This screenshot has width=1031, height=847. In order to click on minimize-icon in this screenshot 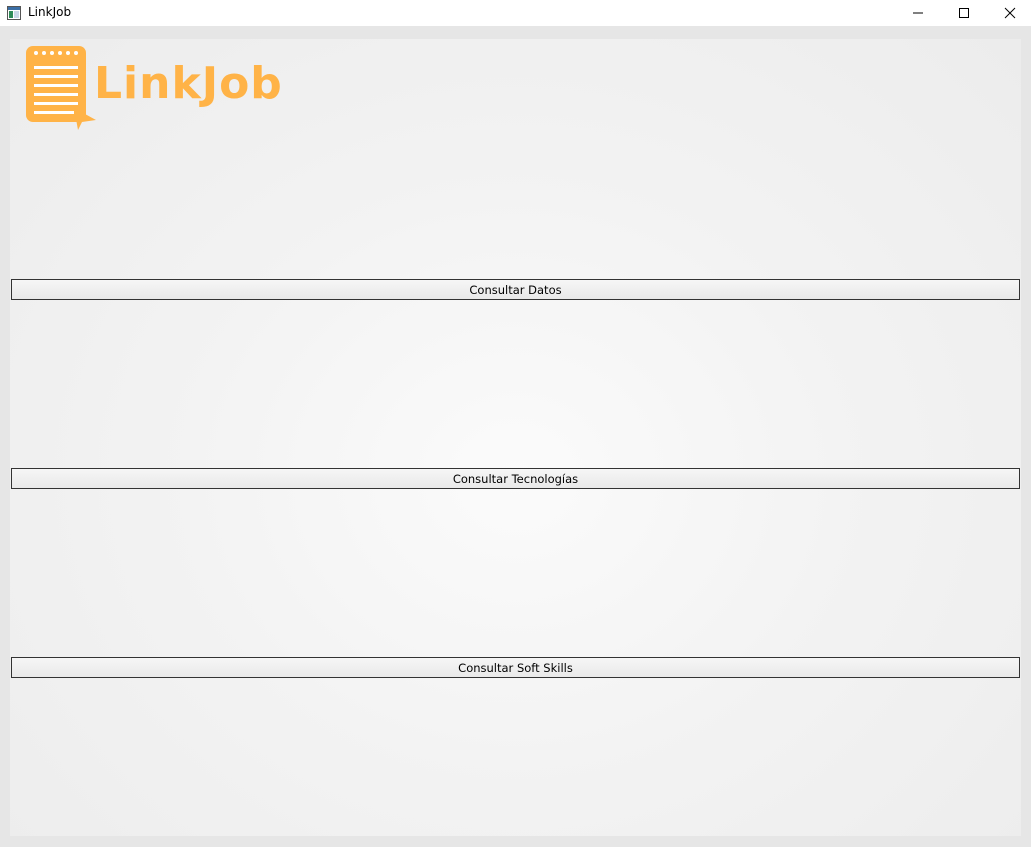, I will do `click(918, 13)`.